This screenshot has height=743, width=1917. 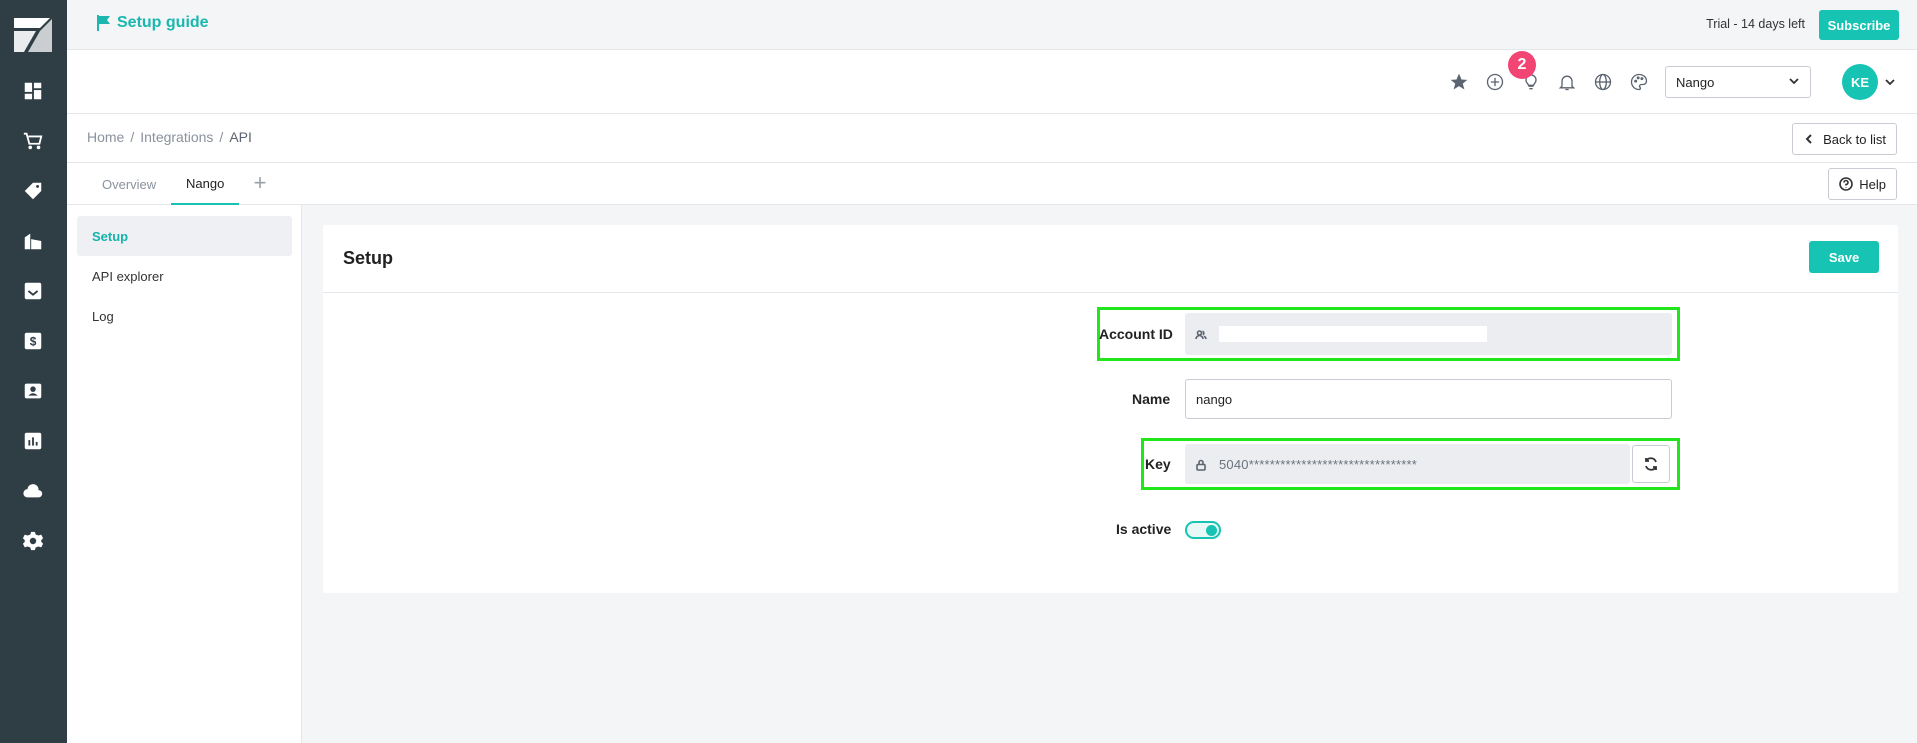 What do you see at coordinates (33, 33) in the screenshot?
I see `app-logo-icon` at bounding box center [33, 33].